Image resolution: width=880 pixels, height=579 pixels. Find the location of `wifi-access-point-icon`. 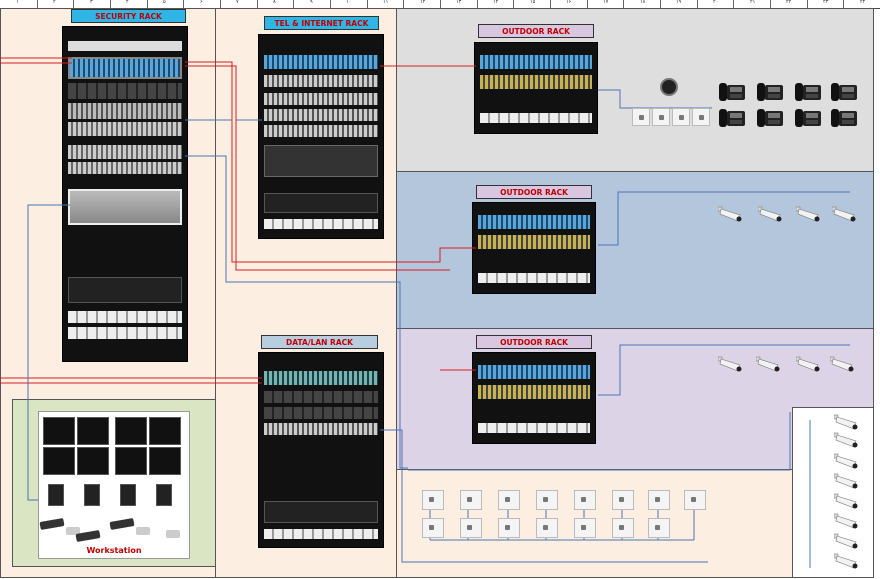

wifi-access-point-icon is located at coordinates (669, 87).